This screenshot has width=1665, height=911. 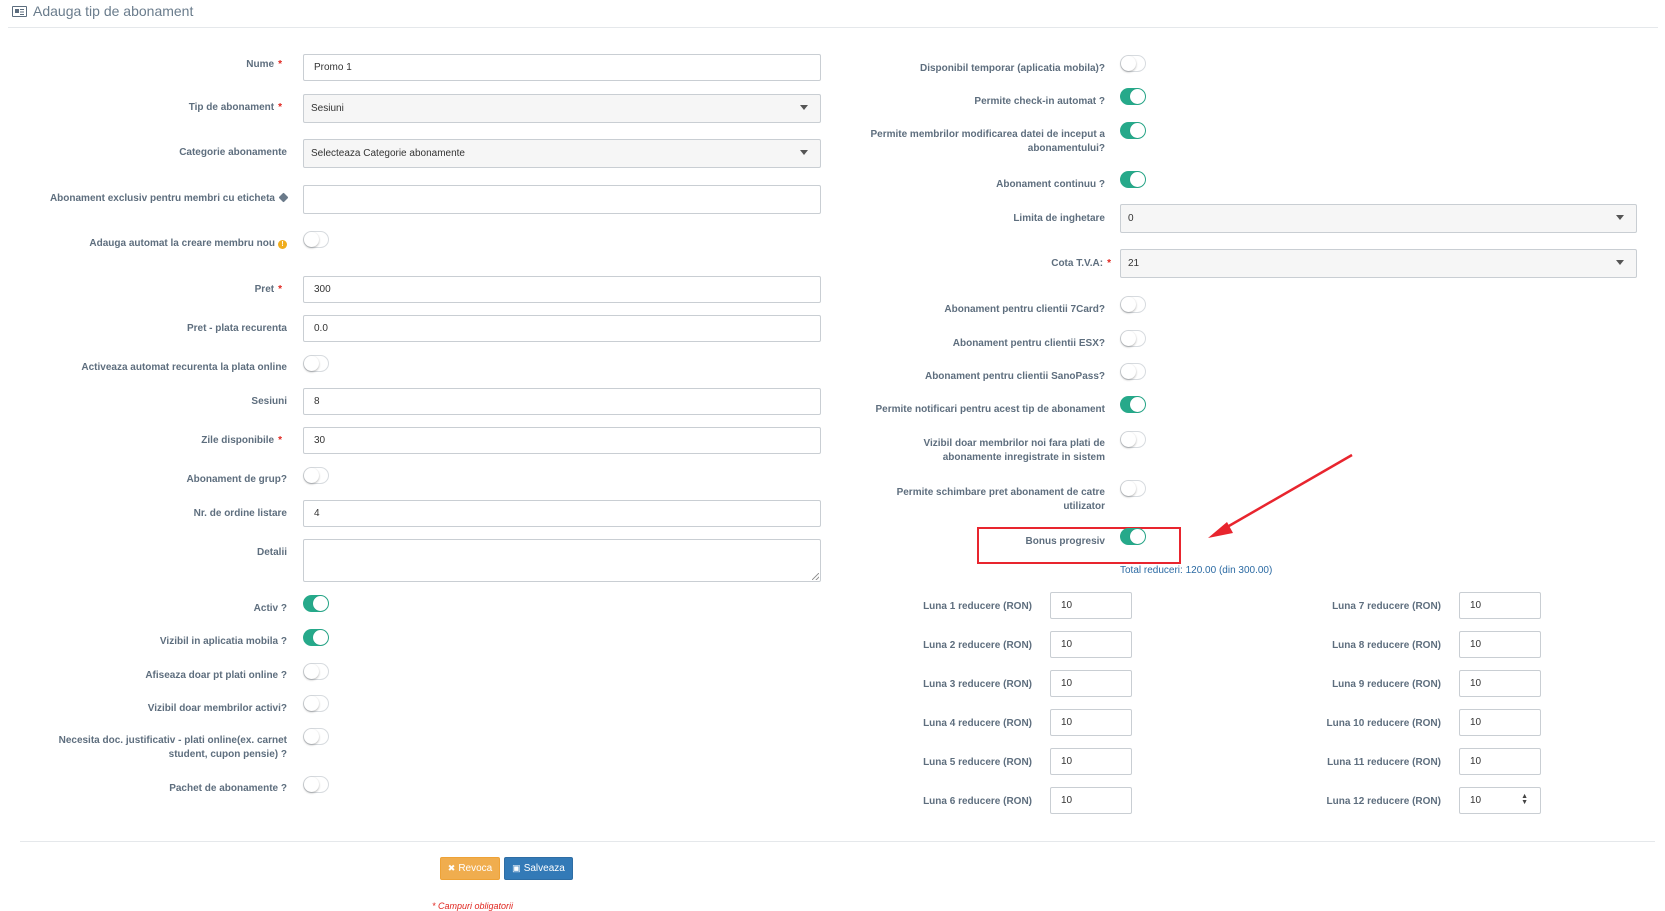 I want to click on vizibil-app-toggle, so click(x=316, y=637).